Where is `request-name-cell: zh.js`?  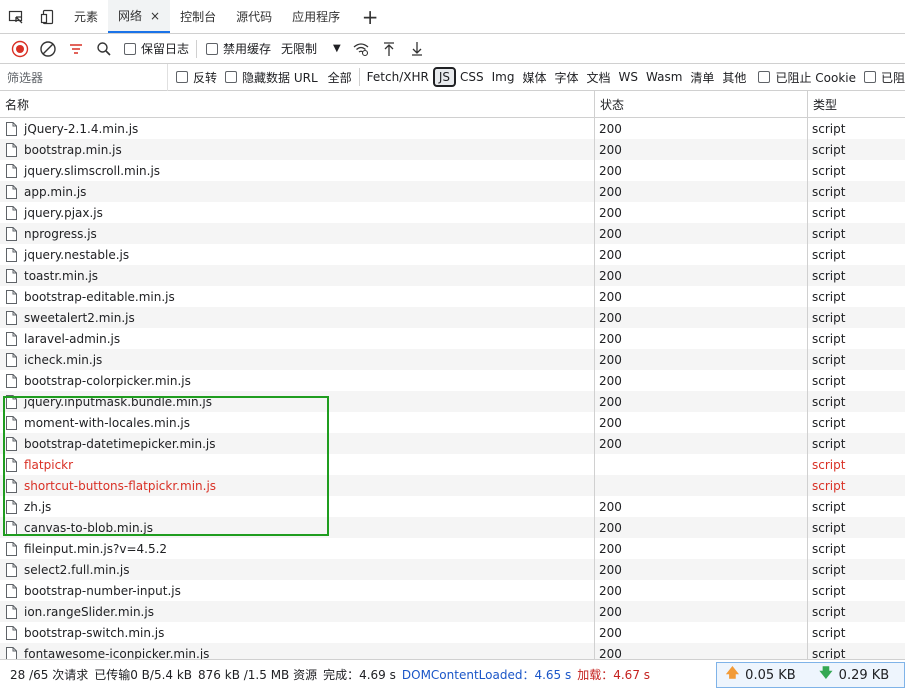
request-name-cell: zh.js is located at coordinates (297, 506).